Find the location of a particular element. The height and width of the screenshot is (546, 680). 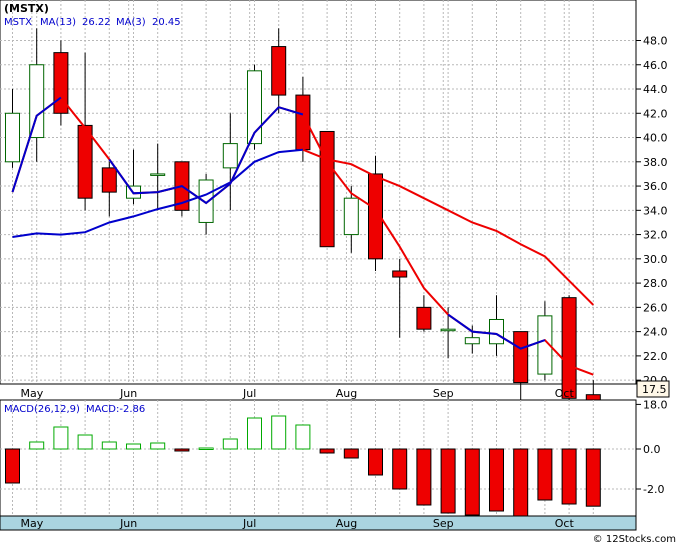

legend-symbol: MSTX is located at coordinates (18, 22).